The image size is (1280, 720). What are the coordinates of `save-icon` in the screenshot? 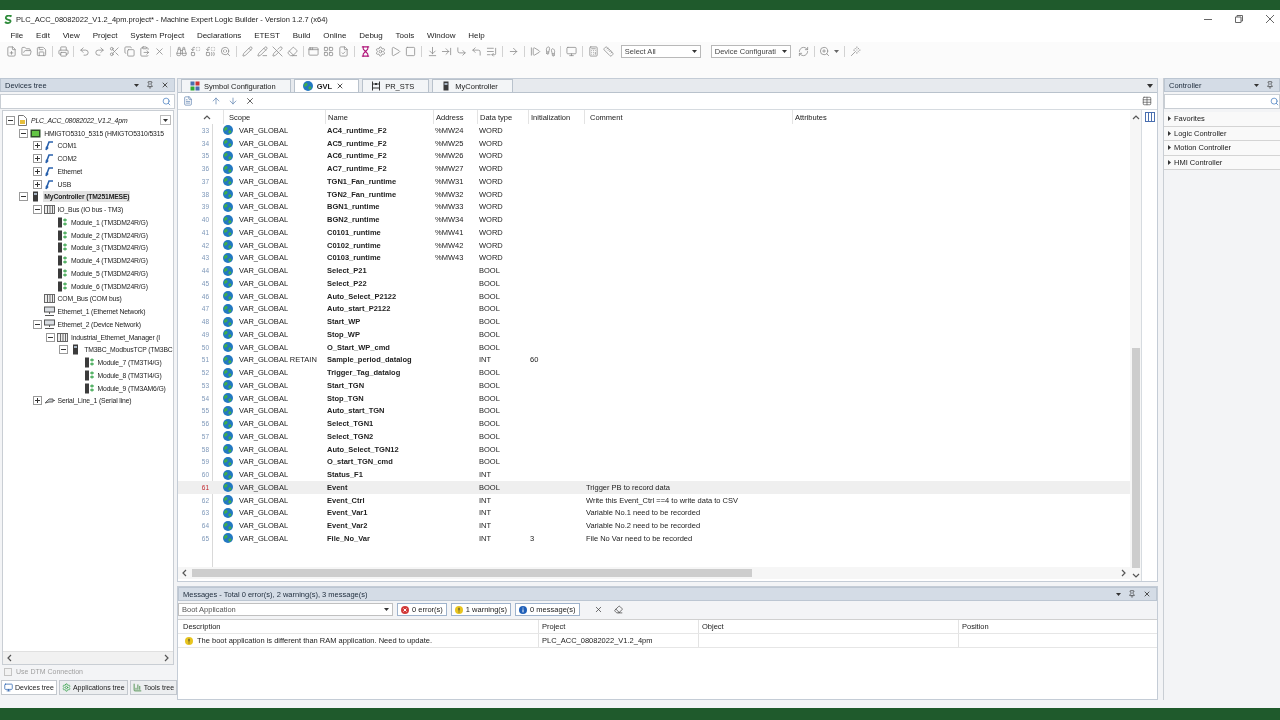 It's located at (41, 51).